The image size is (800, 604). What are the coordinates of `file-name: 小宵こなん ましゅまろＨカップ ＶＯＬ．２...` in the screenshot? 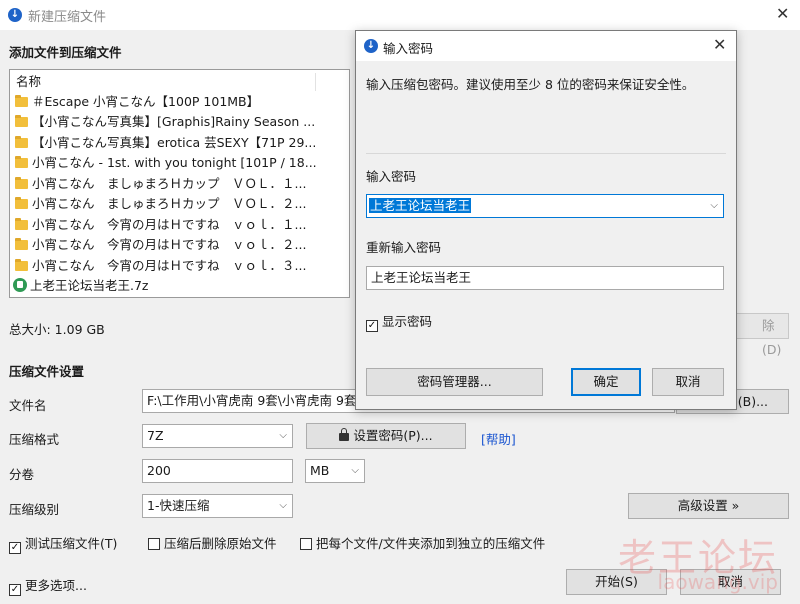 It's located at (169, 203).